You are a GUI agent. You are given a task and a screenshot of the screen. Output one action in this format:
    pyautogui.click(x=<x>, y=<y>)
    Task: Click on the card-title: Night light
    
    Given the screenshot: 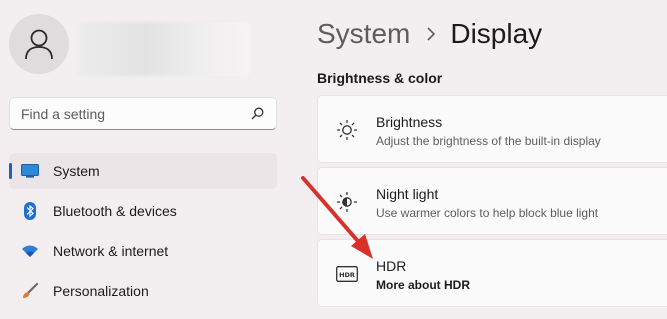 What is the action you would take?
    pyautogui.click(x=407, y=194)
    